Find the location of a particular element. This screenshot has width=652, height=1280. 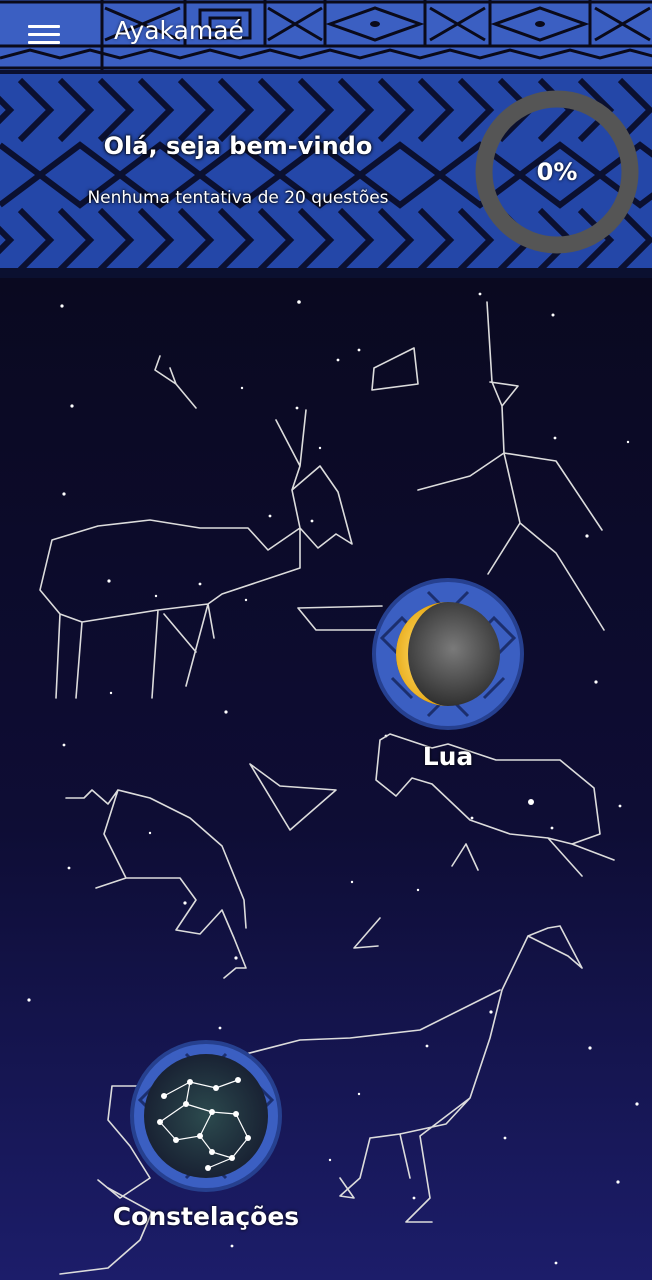

constellation-icon is located at coordinates (206, 1116).